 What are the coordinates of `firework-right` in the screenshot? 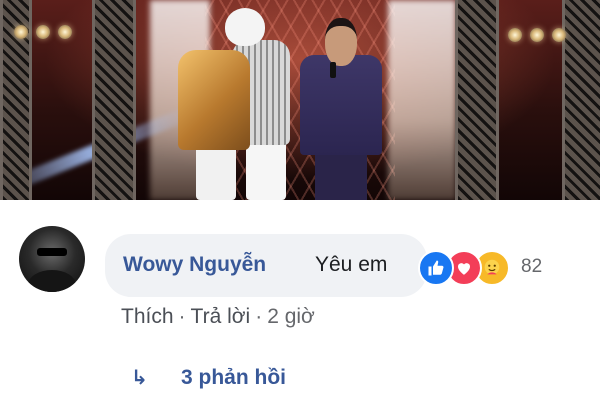 It's located at (422, 100).